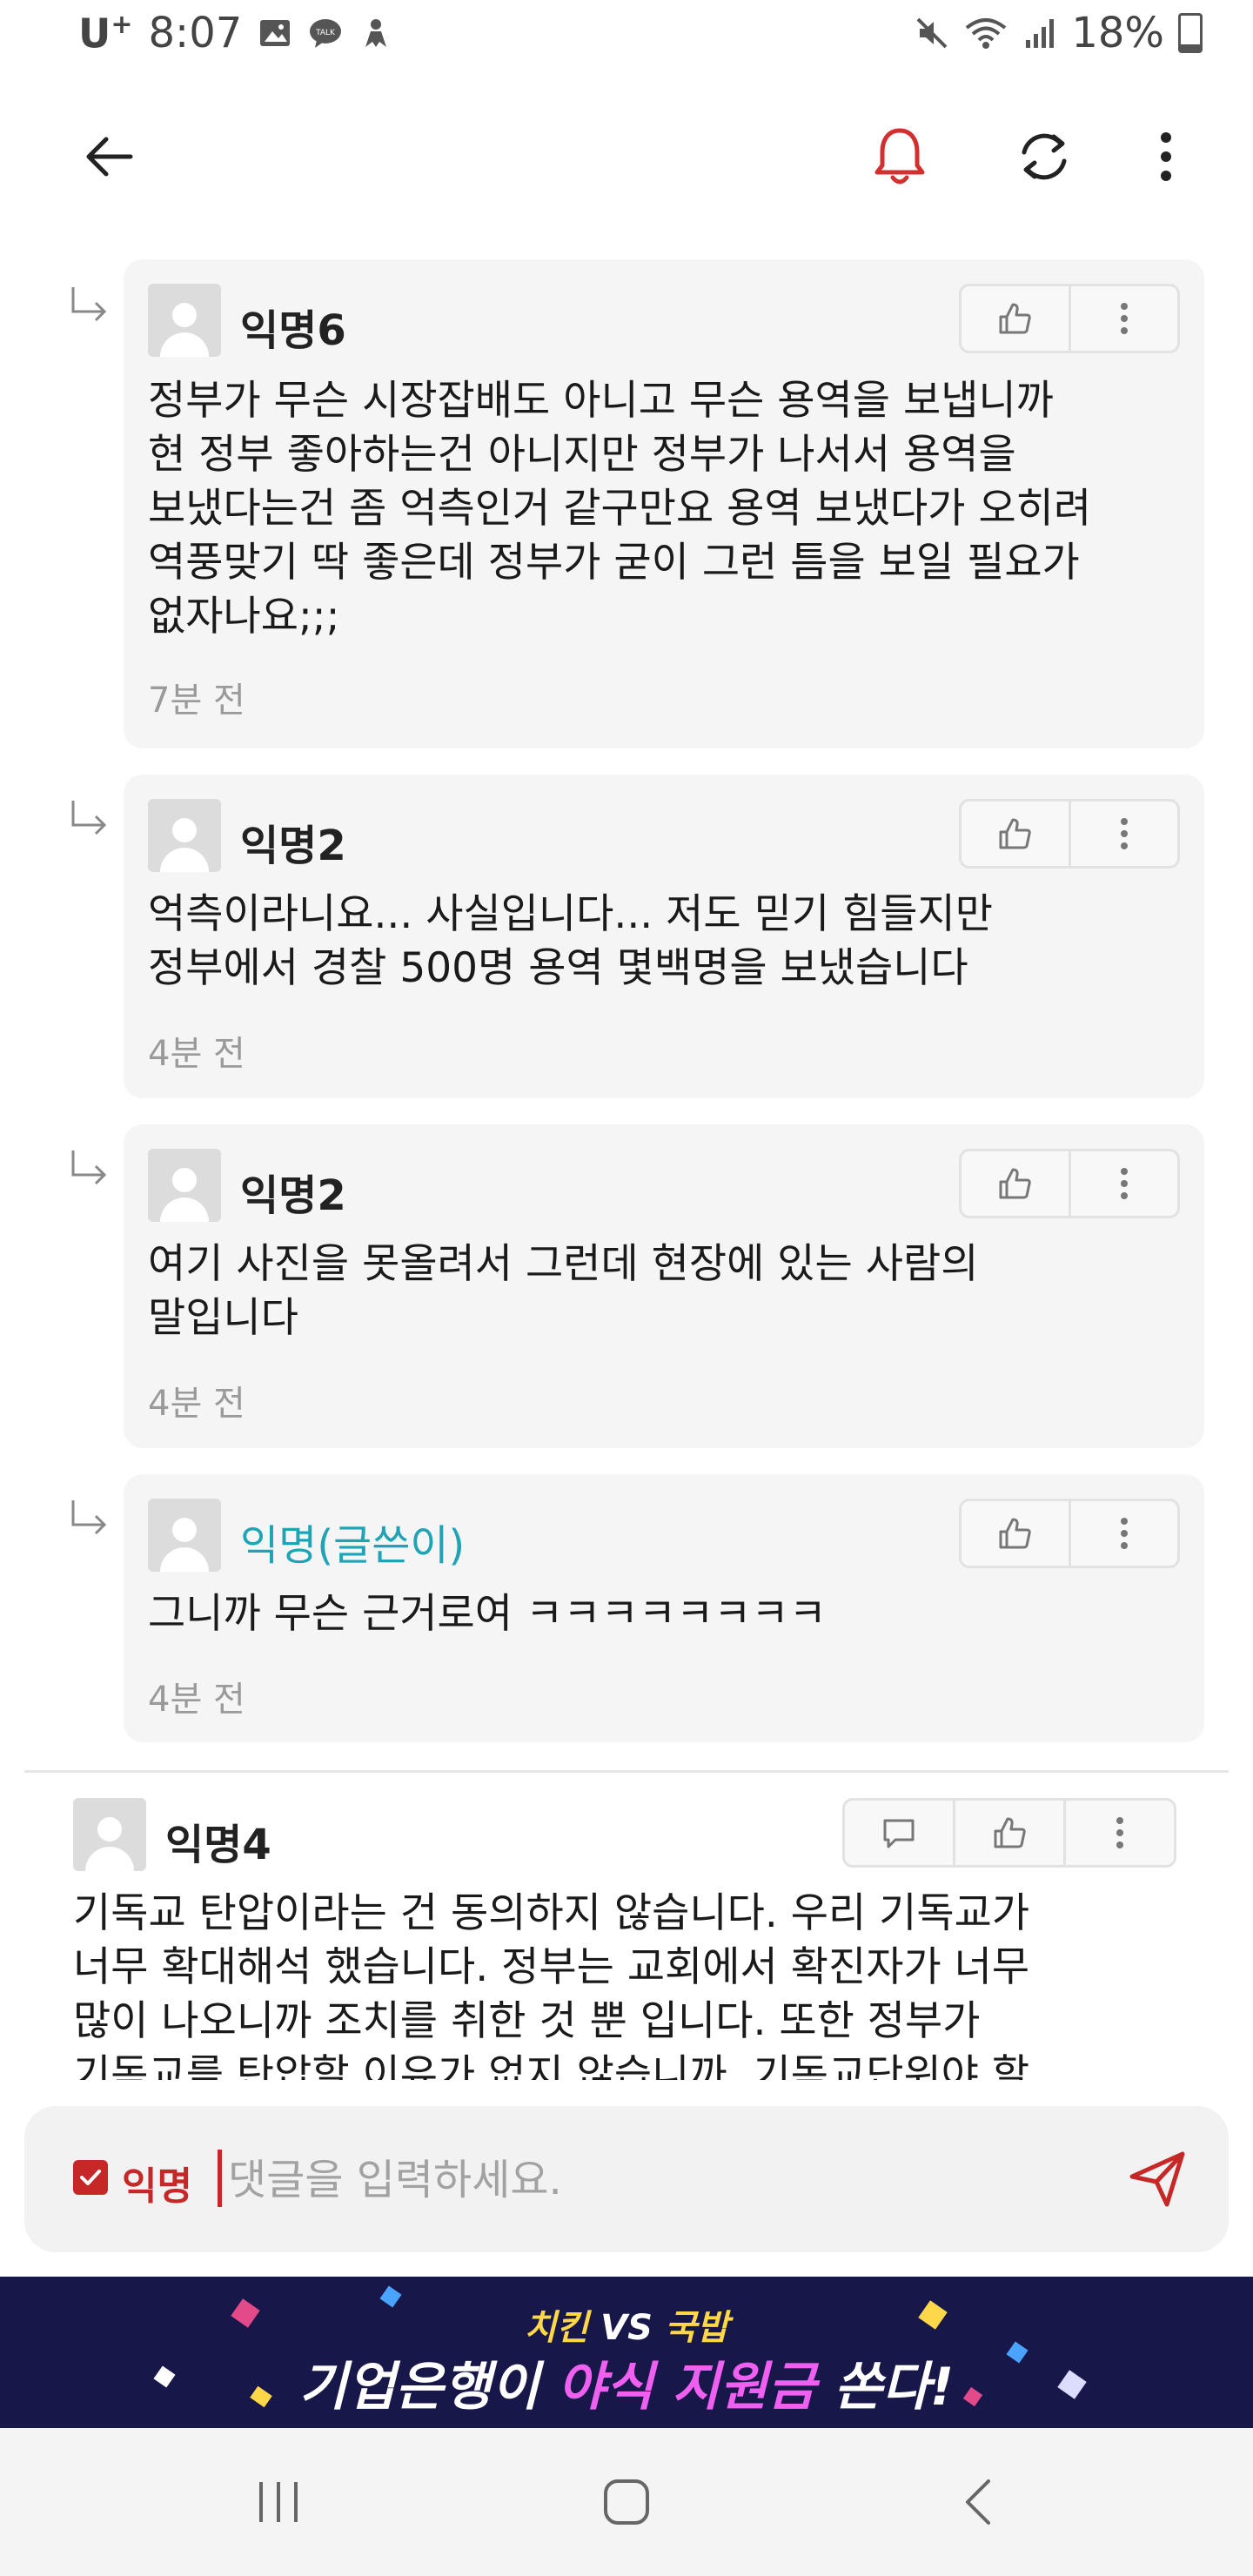 The height and width of the screenshot is (2576, 1253). What do you see at coordinates (1117, 33) in the screenshot?
I see `battery-percent: 18%` at bounding box center [1117, 33].